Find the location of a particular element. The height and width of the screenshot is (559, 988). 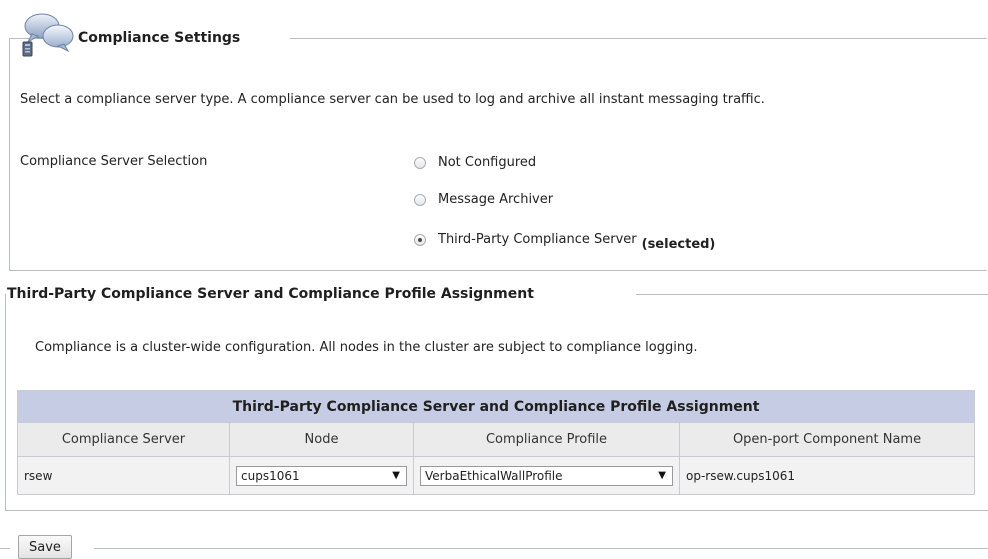

column-header-compliance-server: Compliance Server is located at coordinates (123, 439).